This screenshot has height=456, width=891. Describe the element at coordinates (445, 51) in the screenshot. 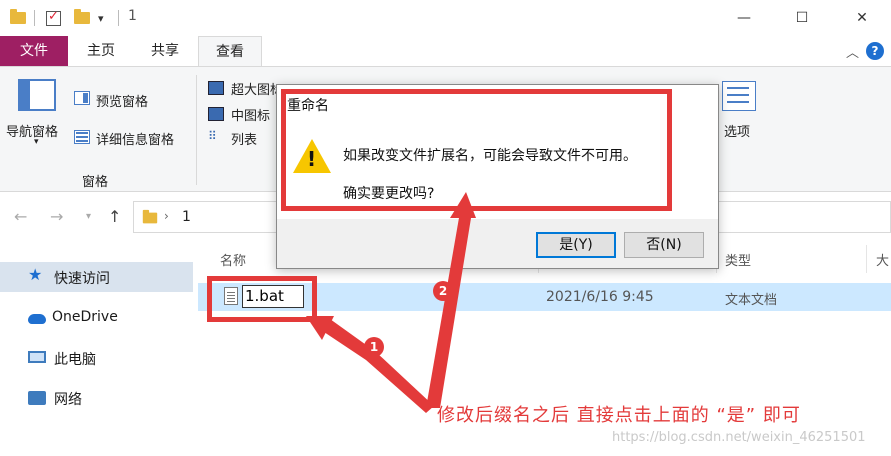

I see `ribbon-tabs: 文件 主页 共享 查看` at that location.